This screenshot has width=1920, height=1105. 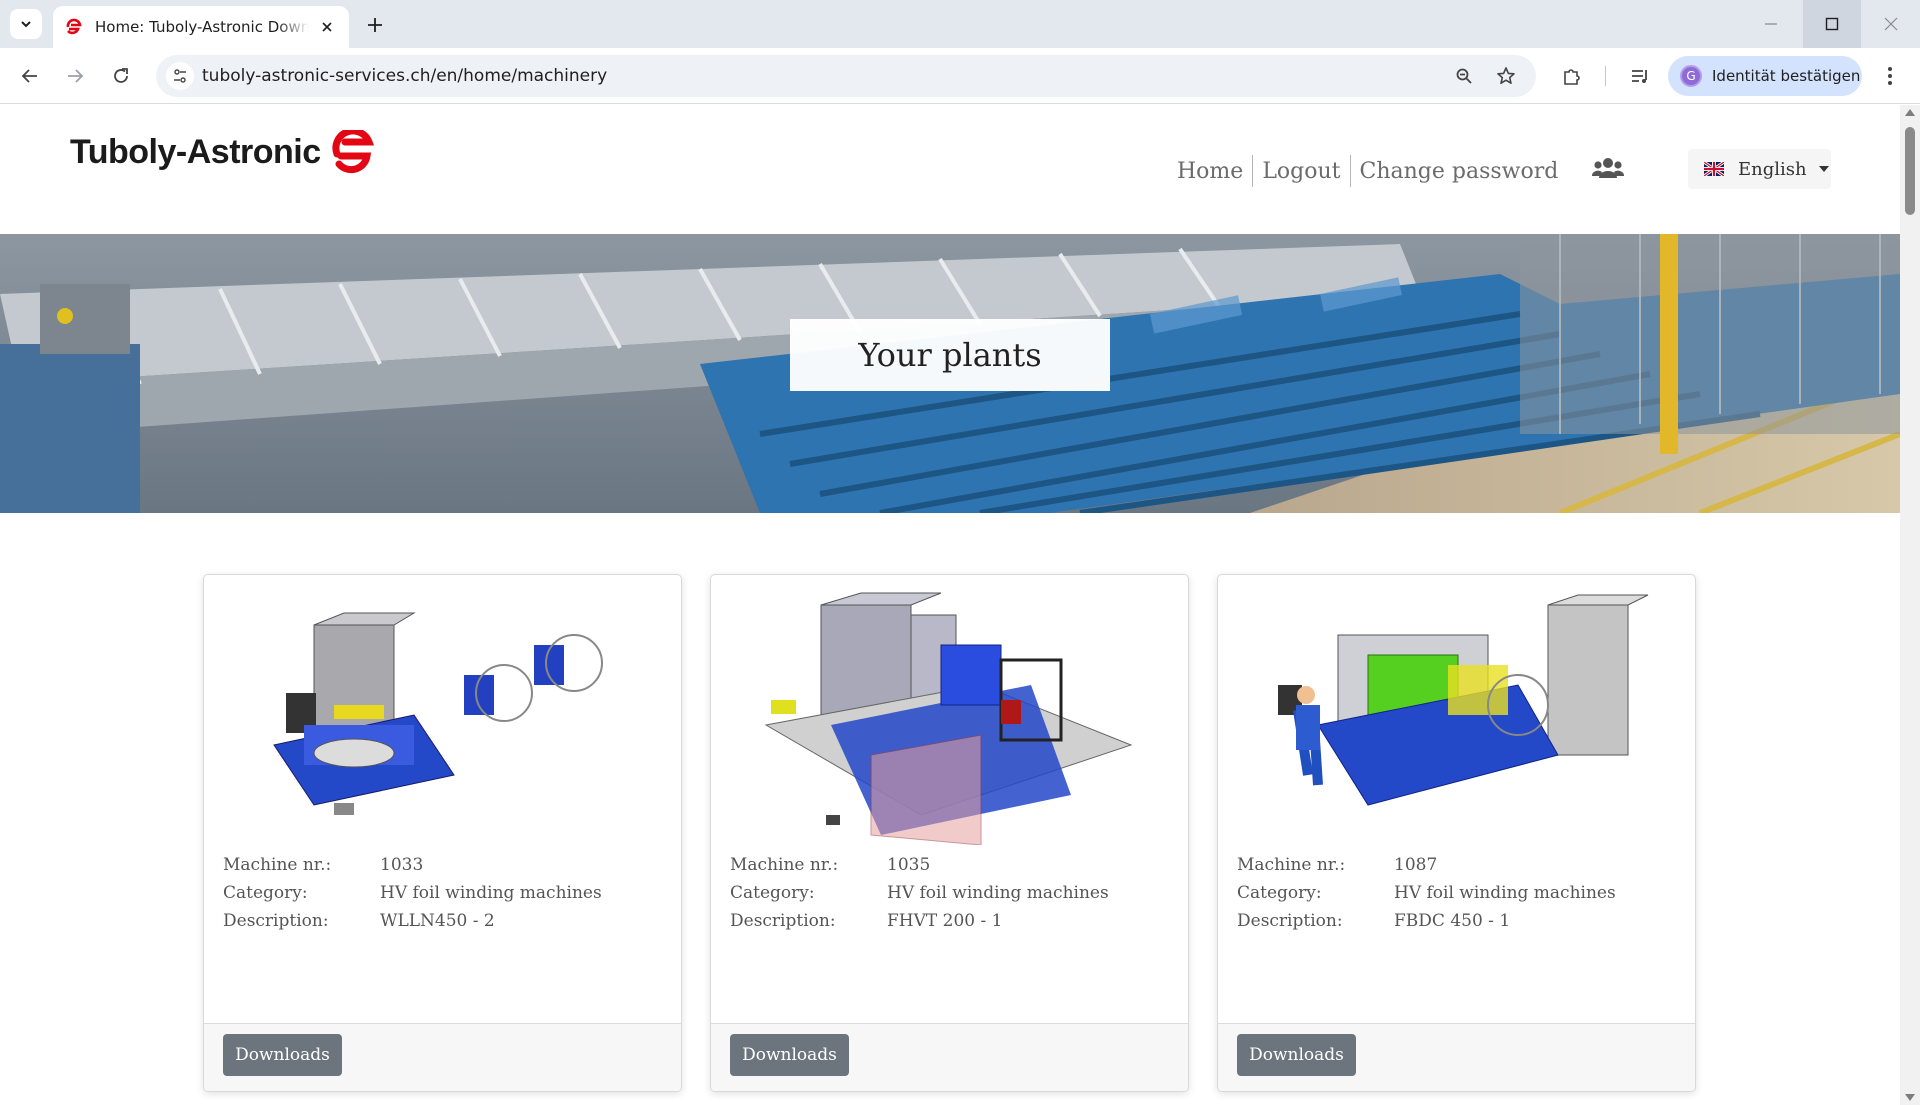 I want to click on hero-title: Your plants, so click(x=950, y=355).